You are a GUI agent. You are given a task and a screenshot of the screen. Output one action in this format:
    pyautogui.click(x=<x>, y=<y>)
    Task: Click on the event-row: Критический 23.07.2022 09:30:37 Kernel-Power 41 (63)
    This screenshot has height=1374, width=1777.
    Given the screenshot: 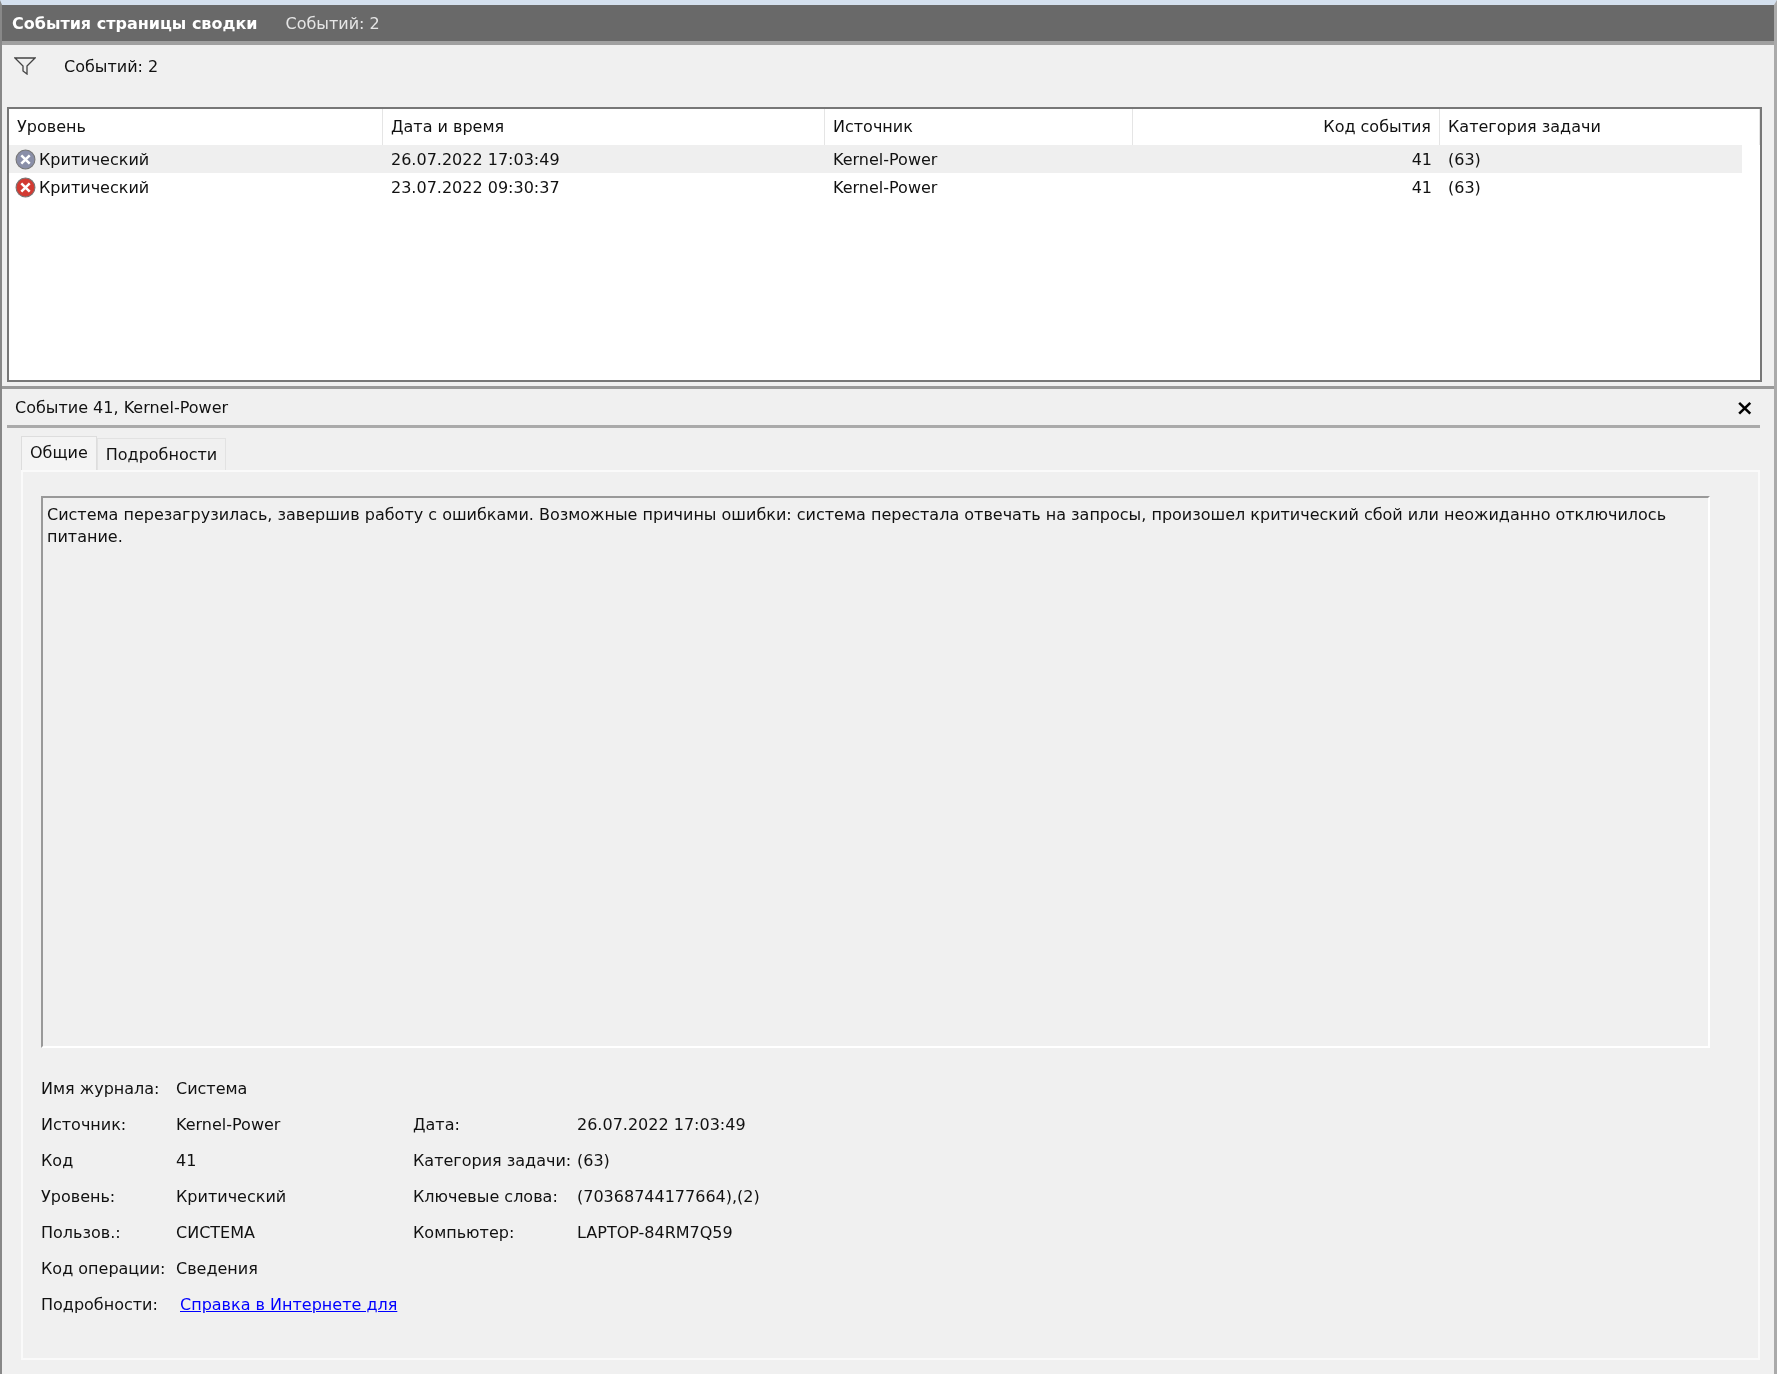 What is the action you would take?
    pyautogui.click(x=875, y=187)
    